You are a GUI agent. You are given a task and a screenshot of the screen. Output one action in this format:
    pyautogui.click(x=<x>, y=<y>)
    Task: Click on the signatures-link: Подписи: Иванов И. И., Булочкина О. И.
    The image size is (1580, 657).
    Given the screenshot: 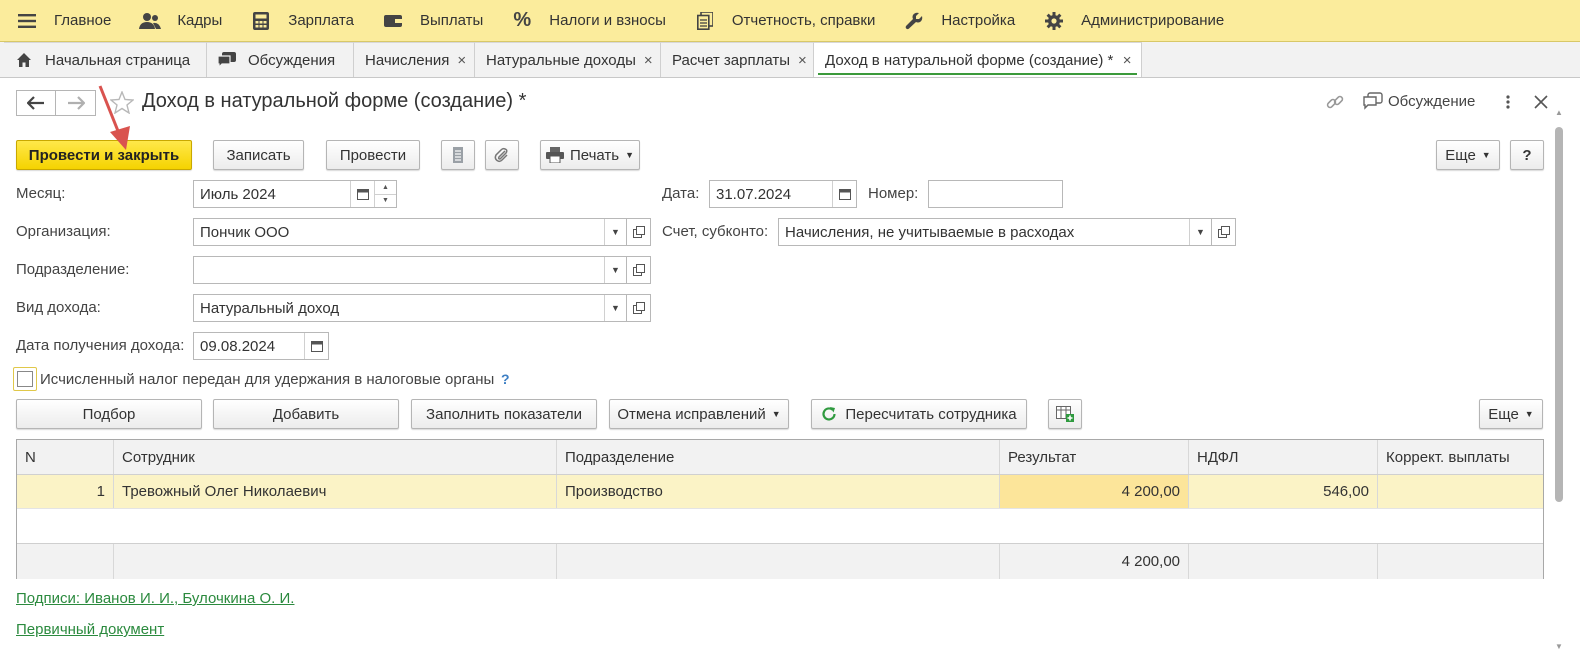 What is the action you would take?
    pyautogui.click(x=155, y=598)
    